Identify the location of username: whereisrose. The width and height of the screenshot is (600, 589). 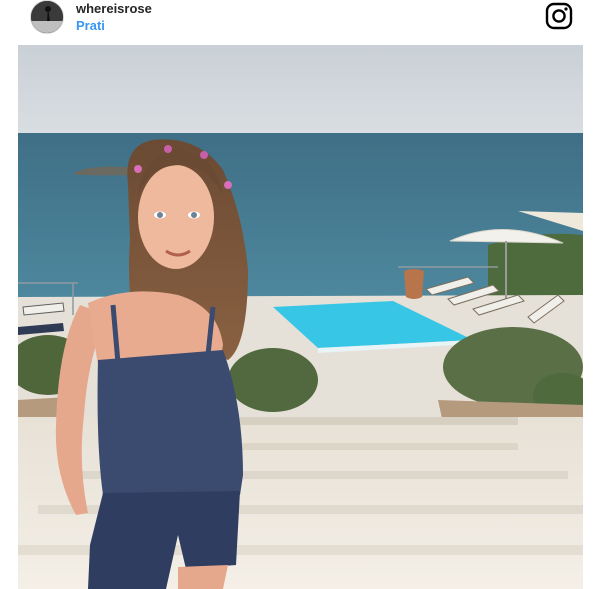
(114, 8).